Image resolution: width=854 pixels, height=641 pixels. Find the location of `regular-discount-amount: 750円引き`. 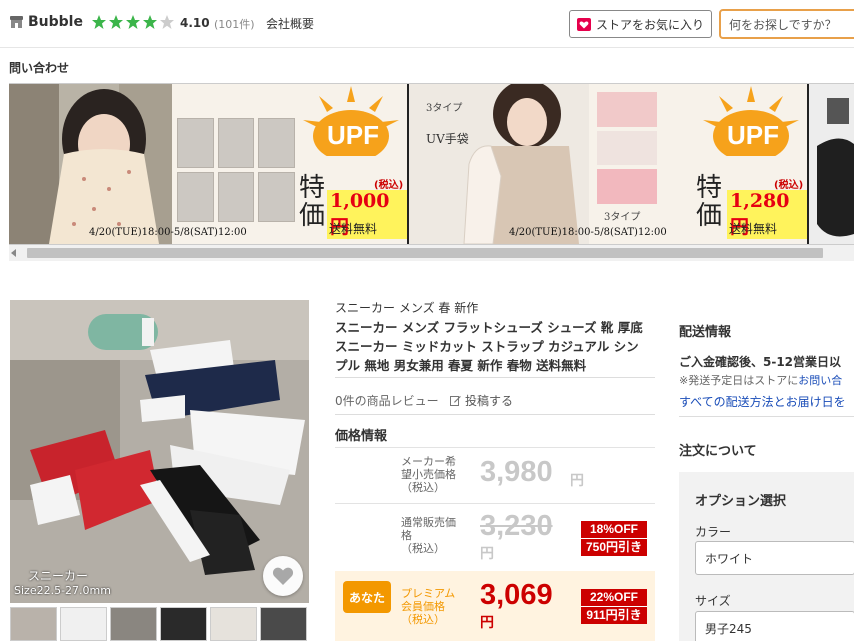

regular-discount-amount: 750円引き is located at coordinates (614, 547).